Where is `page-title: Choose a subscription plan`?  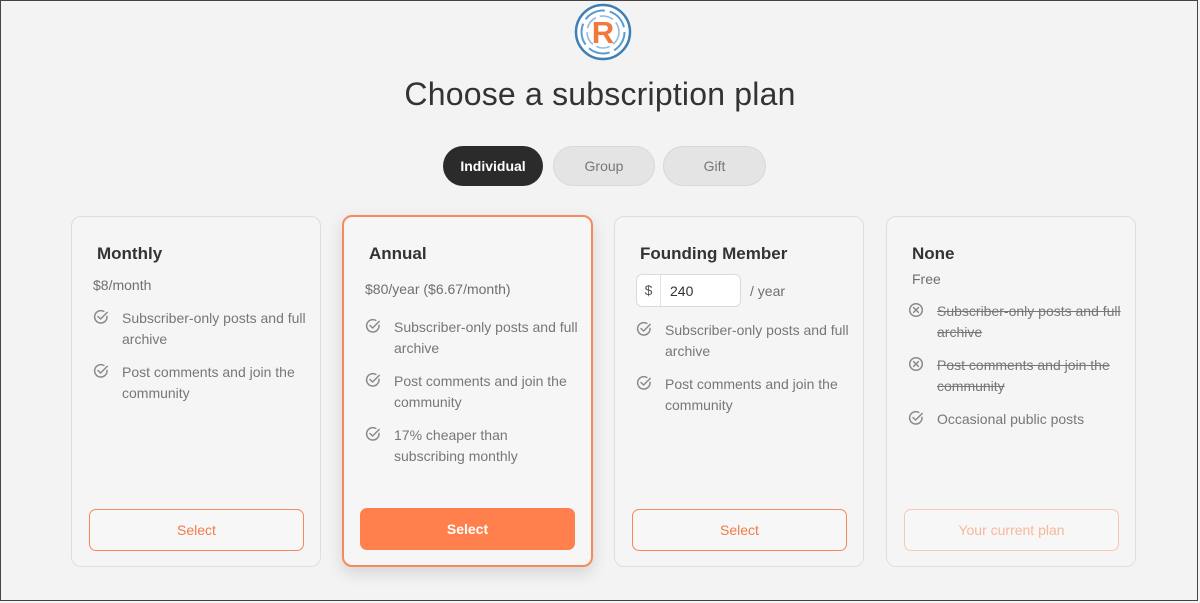
page-title: Choose a subscription plan is located at coordinates (600, 94).